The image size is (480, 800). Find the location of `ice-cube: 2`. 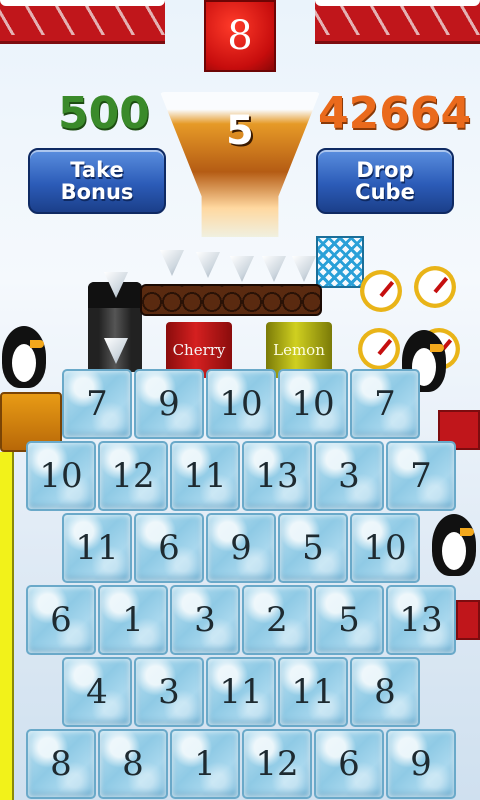

ice-cube: 2 is located at coordinates (277, 620).